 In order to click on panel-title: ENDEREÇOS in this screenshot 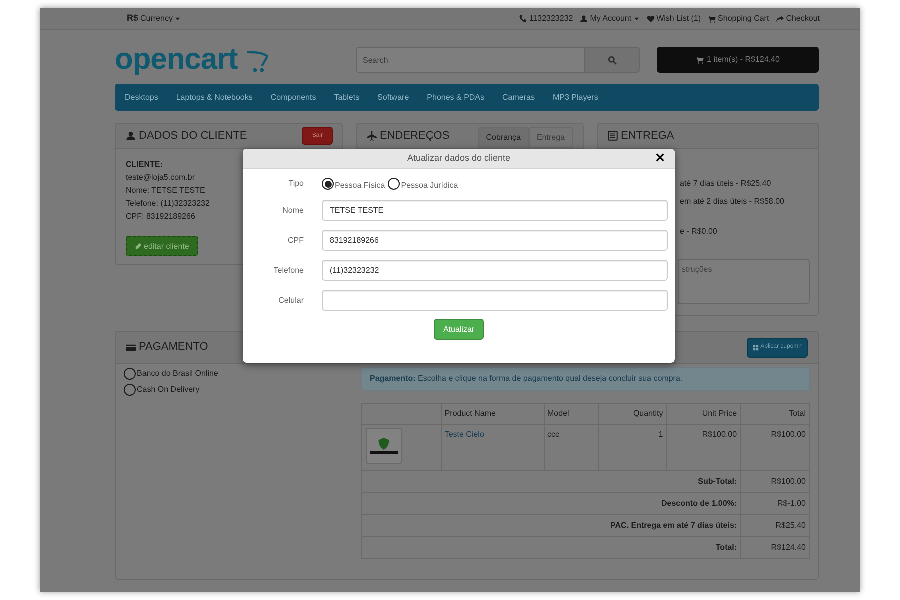, I will do `click(415, 136)`.